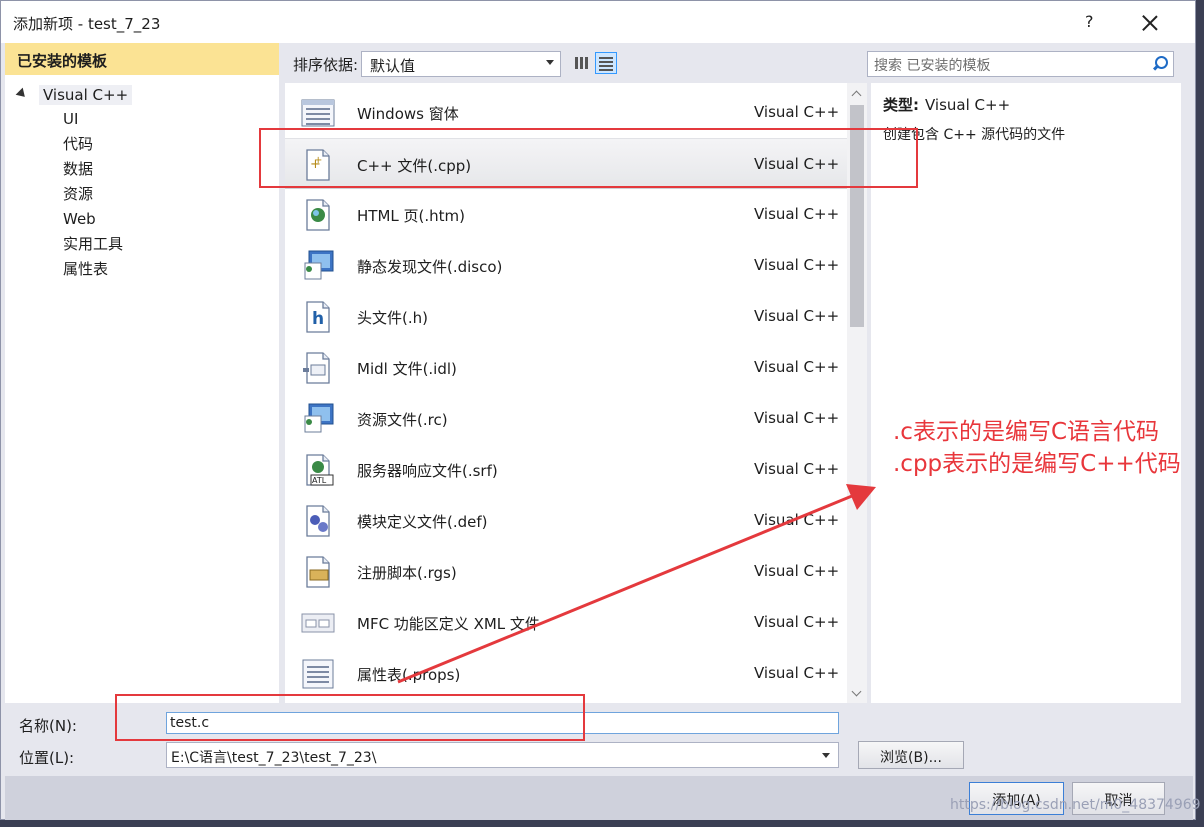  I want to click on annotation-text-c: .c表示的是编写C语言代码, so click(1026, 432).